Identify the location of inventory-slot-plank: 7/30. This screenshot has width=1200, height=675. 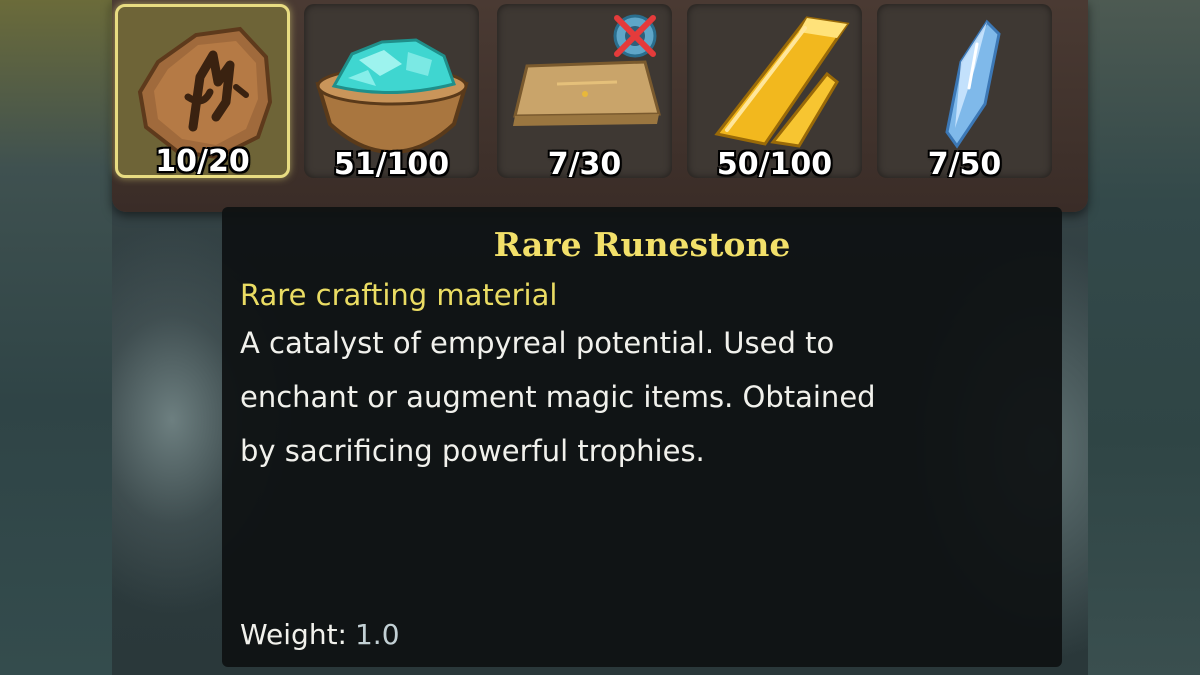
(584, 91).